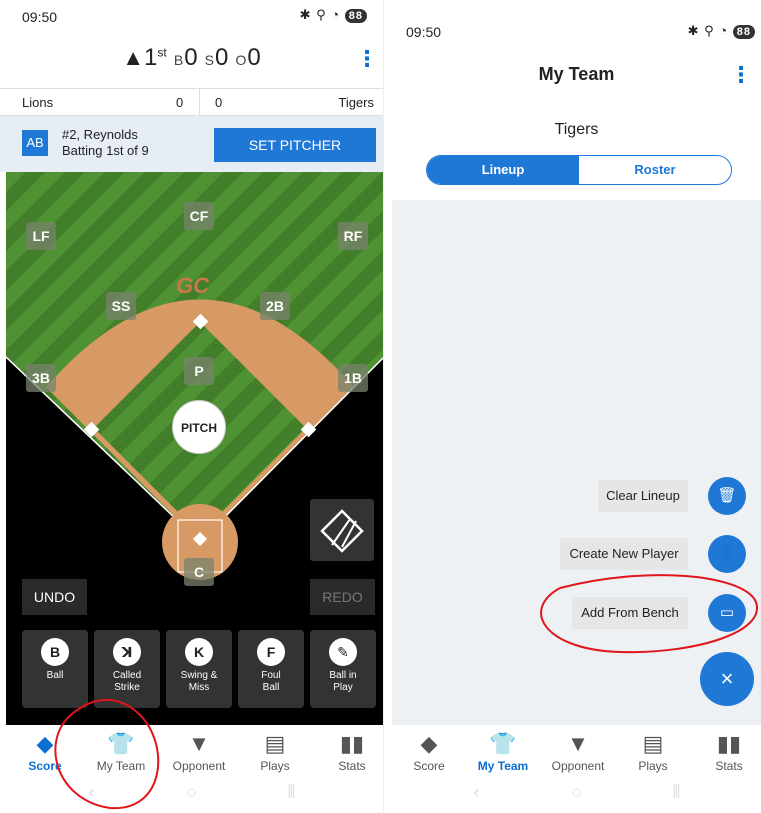 The image size is (761, 813). I want to click on foul-ball-button: F Foul Ball, so click(271, 669).